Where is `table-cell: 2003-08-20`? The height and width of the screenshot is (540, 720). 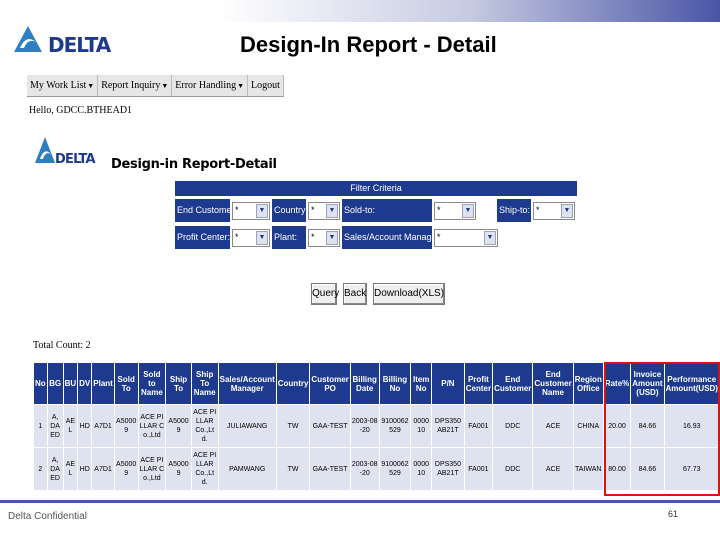 table-cell: 2003-08-20 is located at coordinates (364, 469).